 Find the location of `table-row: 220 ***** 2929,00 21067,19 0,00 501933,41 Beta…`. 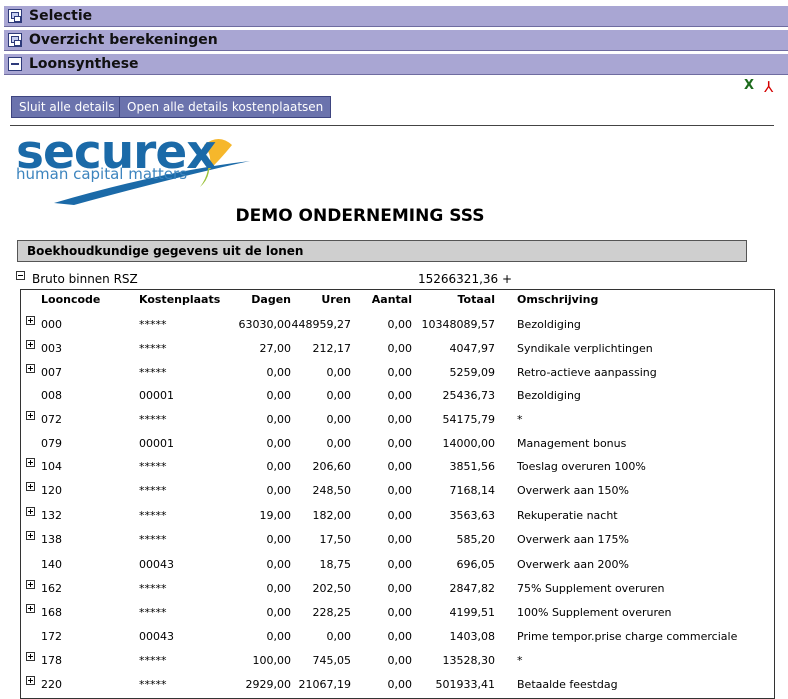

table-row: 220 ***** 2929,00 21067,19 0,00 501933,41 Beta… is located at coordinates (397, 685).